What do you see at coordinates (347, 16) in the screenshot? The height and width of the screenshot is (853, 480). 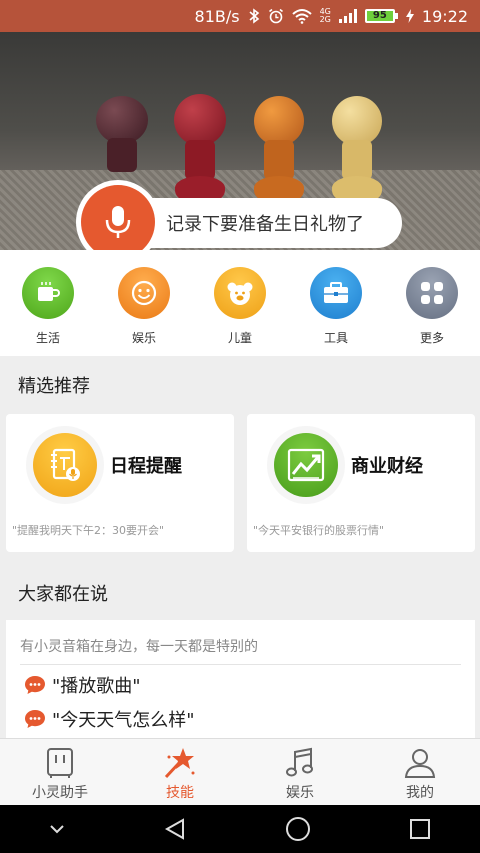 I see `signal-icon` at bounding box center [347, 16].